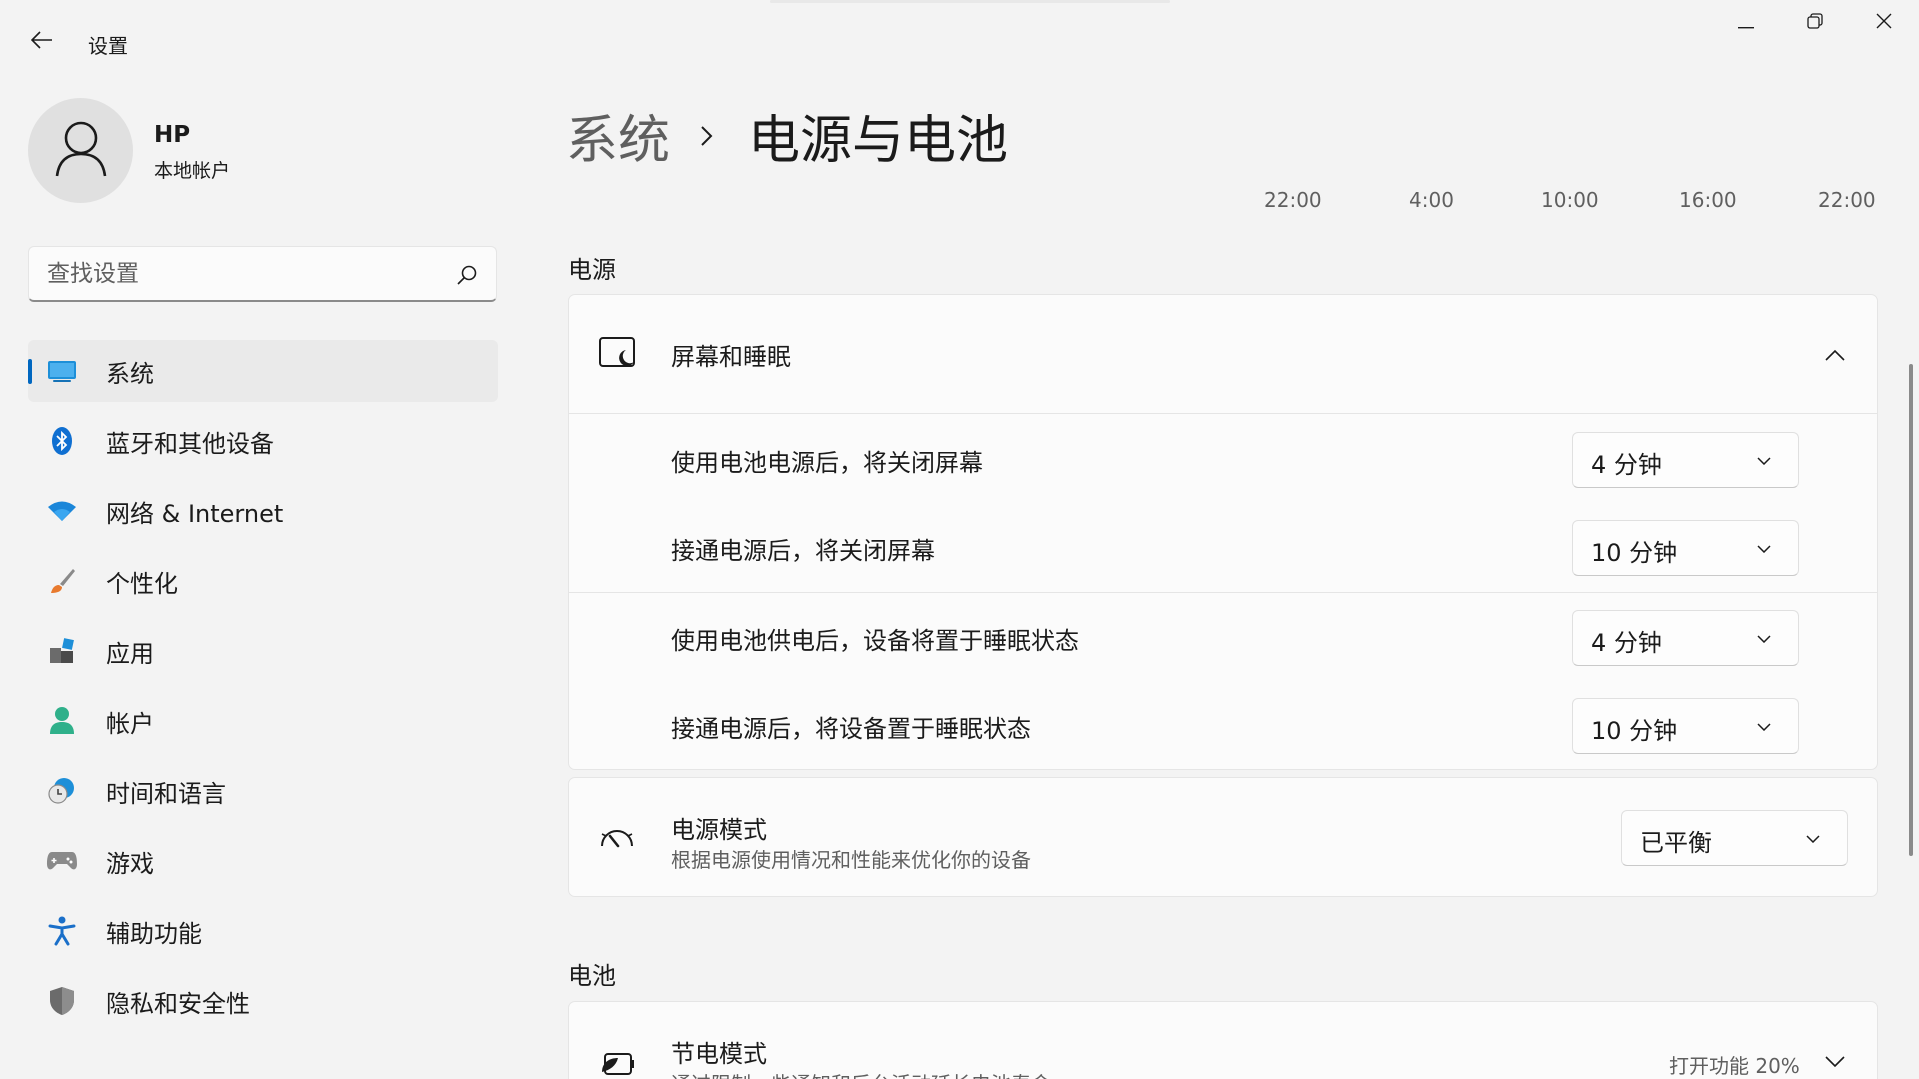 The width and height of the screenshot is (1919, 1079). What do you see at coordinates (1223, 354) in the screenshot?
I see `screen-sleep-header: 屏幕和睡眠` at bounding box center [1223, 354].